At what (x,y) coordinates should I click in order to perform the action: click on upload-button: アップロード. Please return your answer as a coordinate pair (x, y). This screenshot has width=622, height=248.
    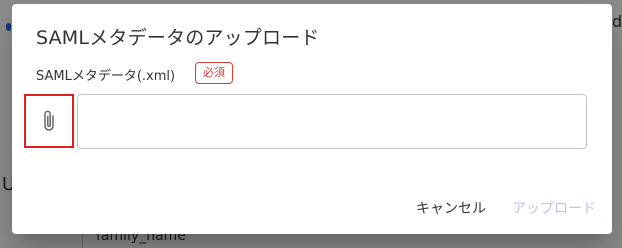
    Looking at the image, I should click on (554, 208).